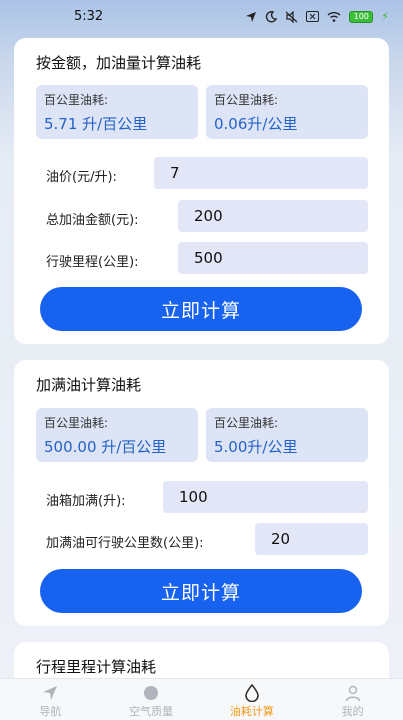 Image resolution: width=403 pixels, height=720 pixels. Describe the element at coordinates (261, 173) in the screenshot. I see `oil-price-input` at that location.